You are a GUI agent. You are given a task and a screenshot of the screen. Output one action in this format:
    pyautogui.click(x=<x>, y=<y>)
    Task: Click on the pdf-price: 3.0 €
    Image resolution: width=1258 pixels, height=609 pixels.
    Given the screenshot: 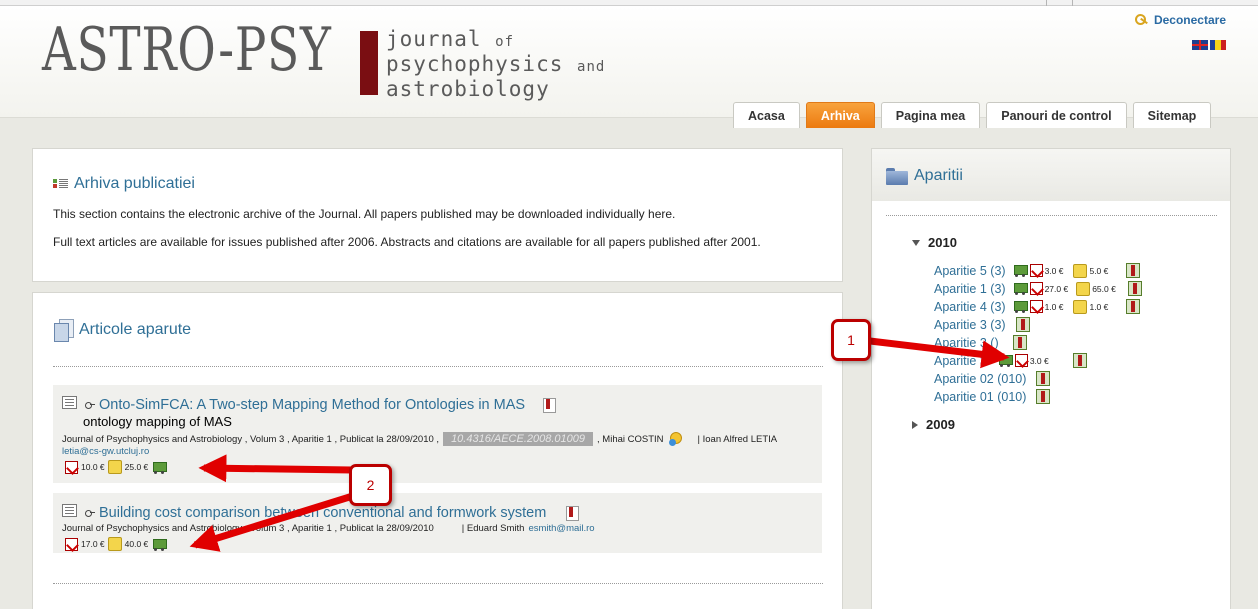 What is the action you would take?
    pyautogui.click(x=1039, y=360)
    